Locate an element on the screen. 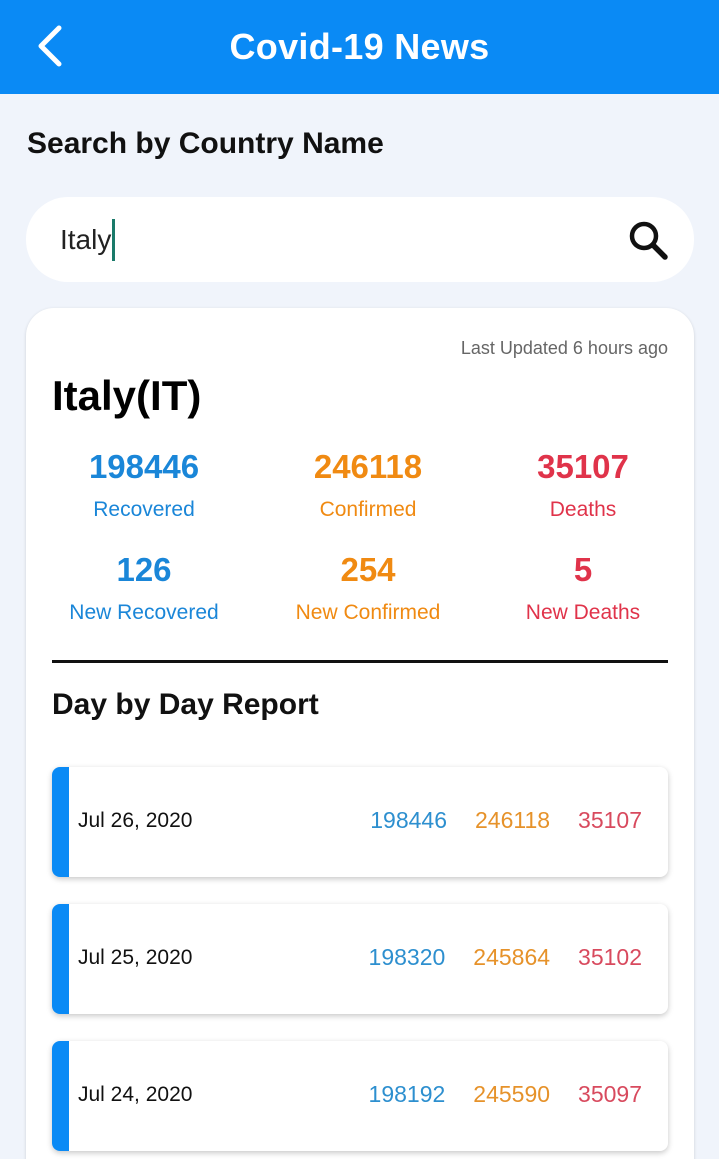  report-confirmed: 245590 is located at coordinates (512, 1094).